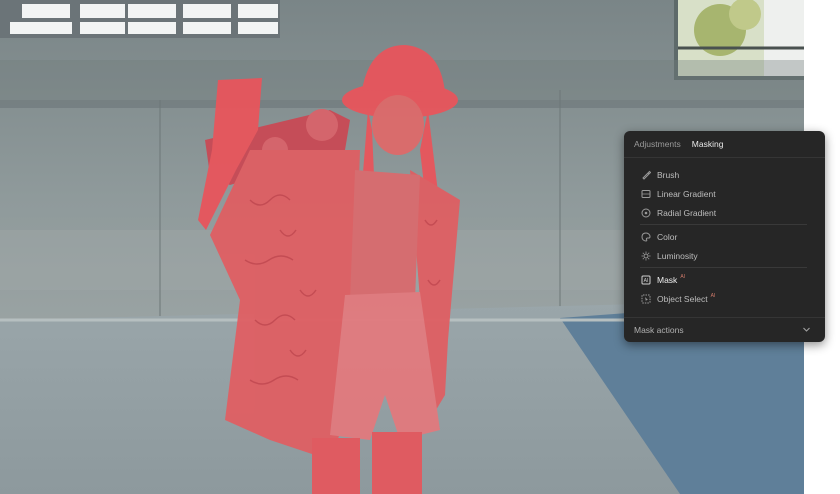  What do you see at coordinates (646, 256) in the screenshot?
I see `luminosity-icon` at bounding box center [646, 256].